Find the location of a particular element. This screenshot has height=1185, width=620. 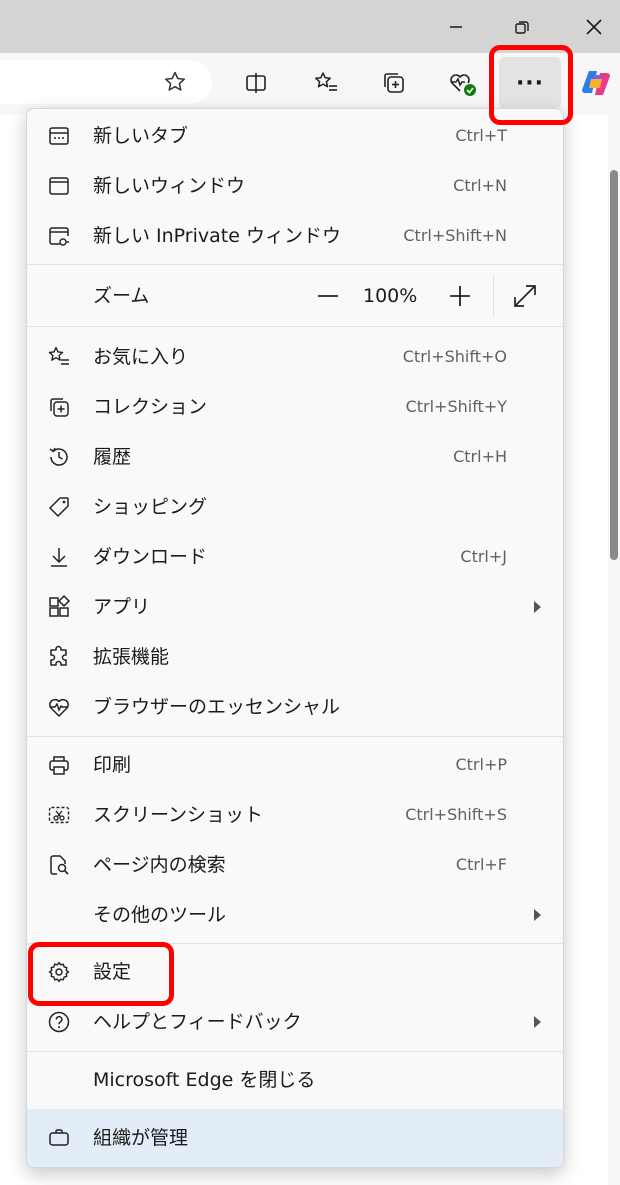

more-button: ··· is located at coordinates (530, 83).